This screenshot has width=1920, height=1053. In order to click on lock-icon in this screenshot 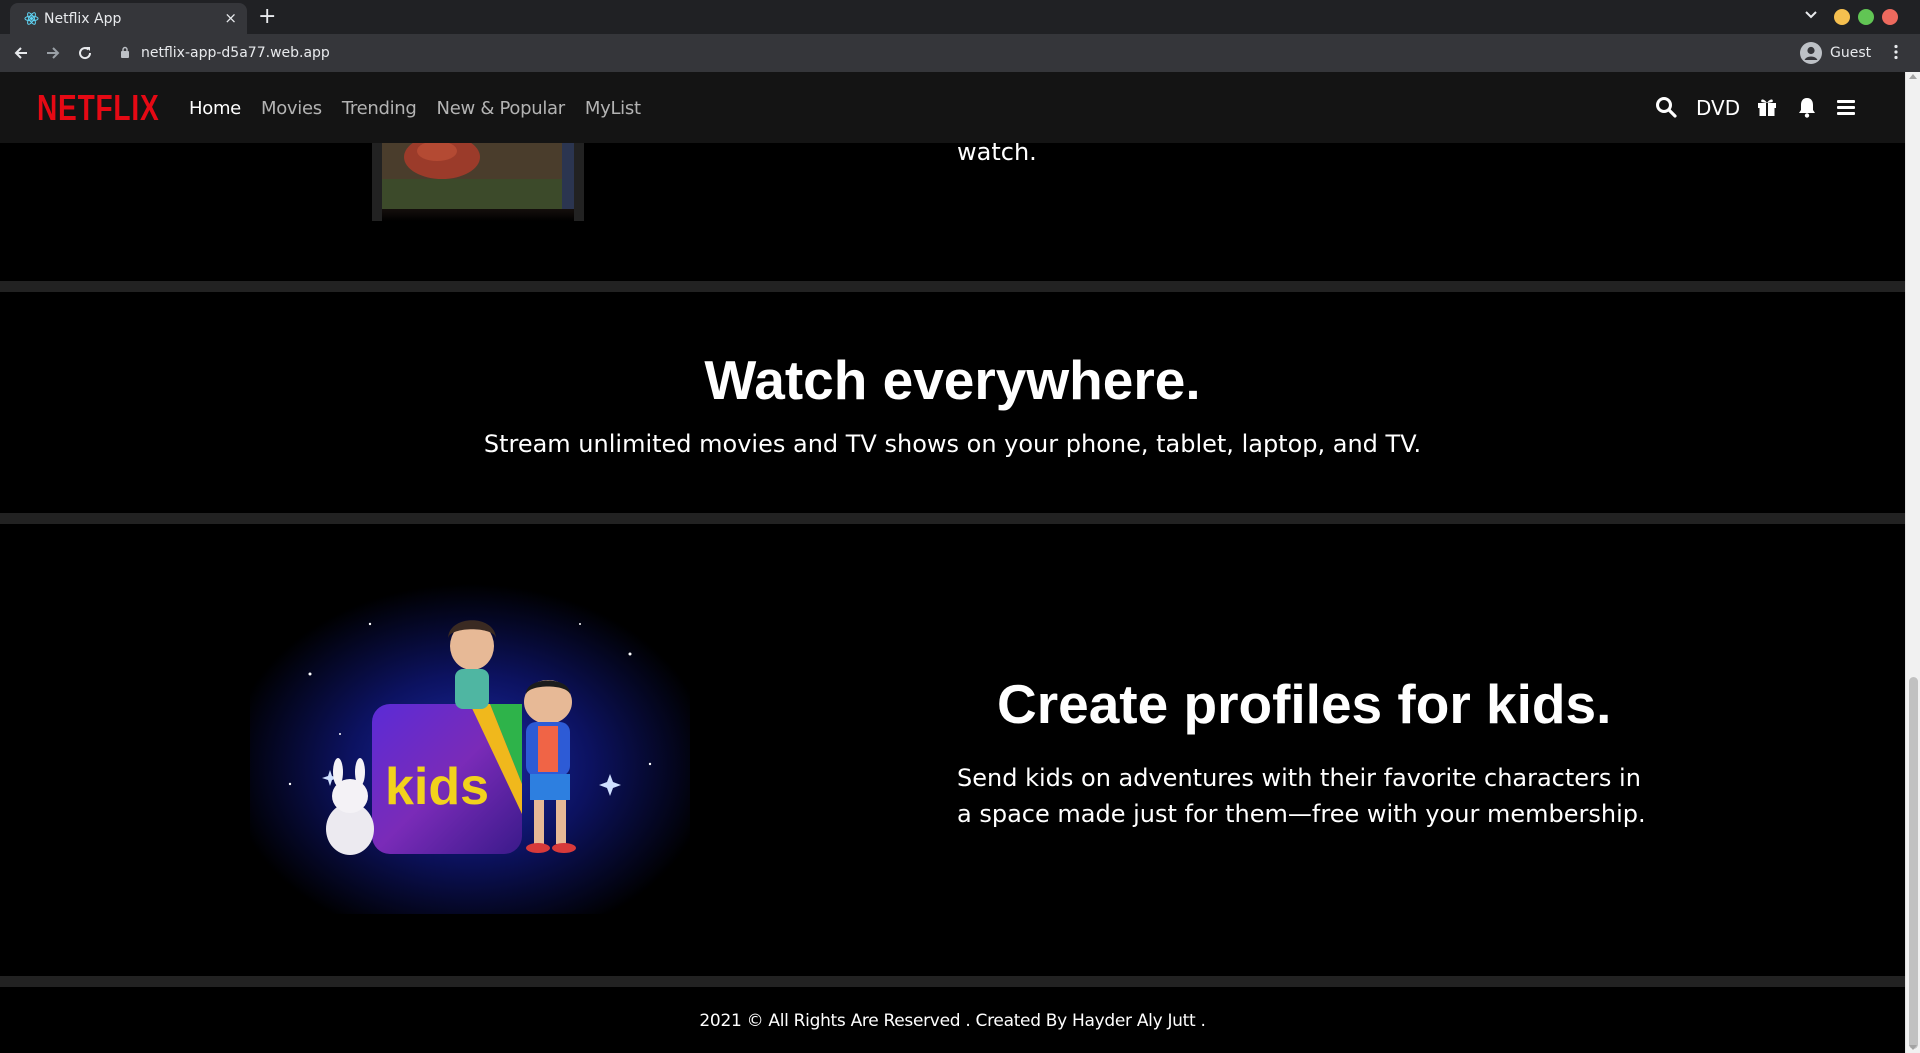, I will do `click(125, 52)`.